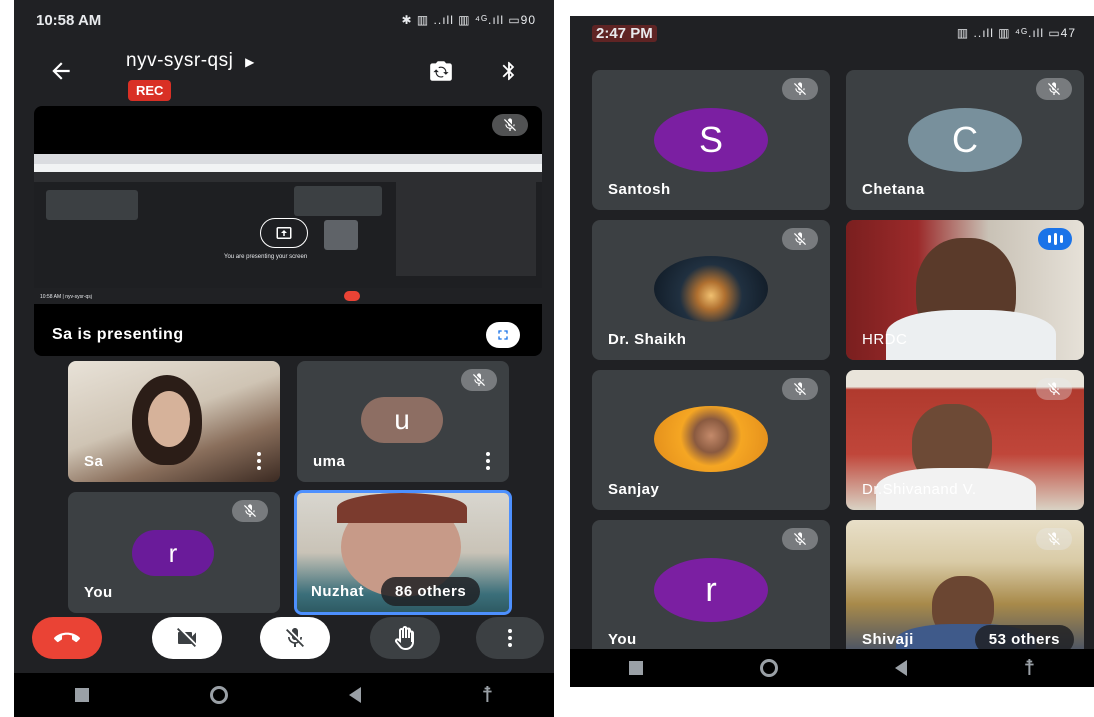 Image resolution: width=1094 pixels, height=717 pixels. Describe the element at coordinates (337, 591) in the screenshot. I see `participant-name: Nuzhat` at that location.